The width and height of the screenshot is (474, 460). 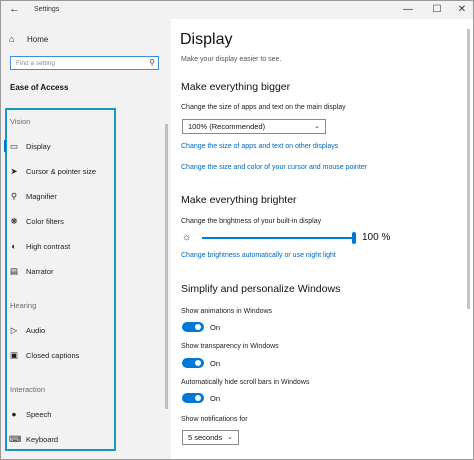 What do you see at coordinates (215, 398) in the screenshot?
I see `scrollbars-state: On` at bounding box center [215, 398].